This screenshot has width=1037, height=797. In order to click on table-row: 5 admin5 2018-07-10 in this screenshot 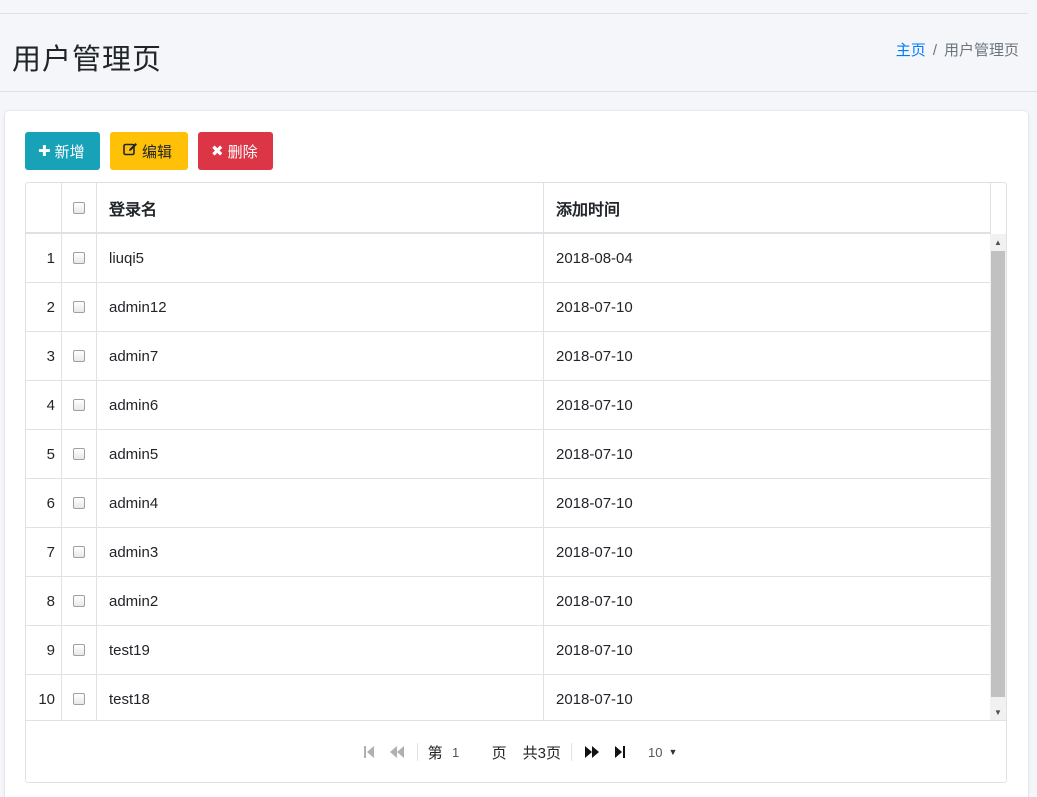, I will do `click(508, 454)`.